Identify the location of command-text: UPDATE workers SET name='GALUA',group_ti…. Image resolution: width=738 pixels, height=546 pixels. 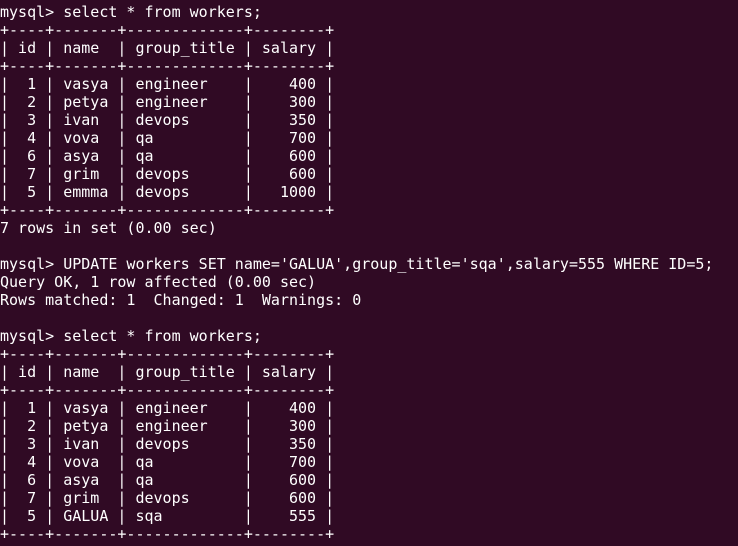
(388, 264).